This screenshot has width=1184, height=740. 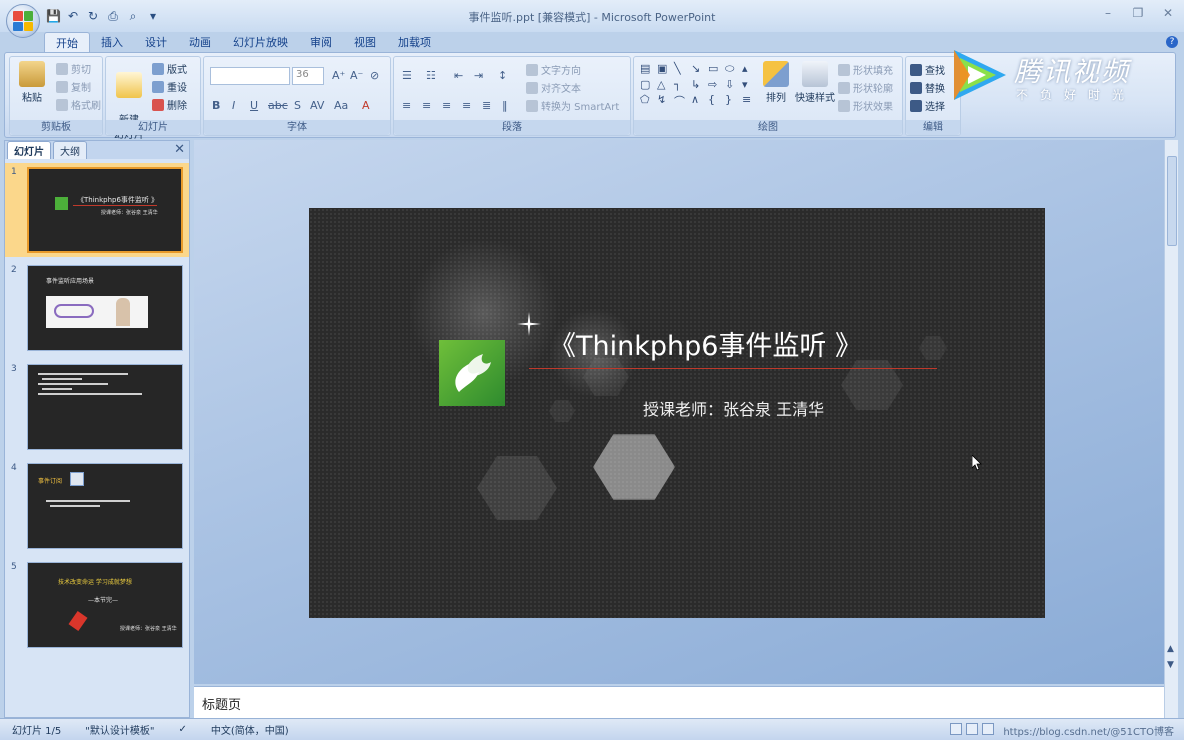 What do you see at coordinates (927, 87) in the screenshot?
I see `replace-button: 替换` at bounding box center [927, 87].